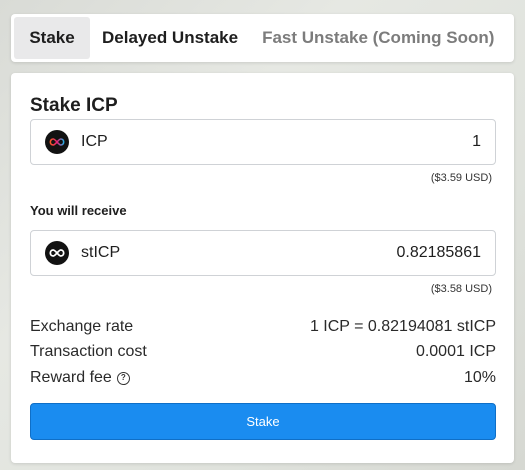 Image resolution: width=525 pixels, height=470 pixels. Describe the element at coordinates (263, 253) in the screenshot. I see `sticp-amount-field: stICP 0.82185861` at that location.